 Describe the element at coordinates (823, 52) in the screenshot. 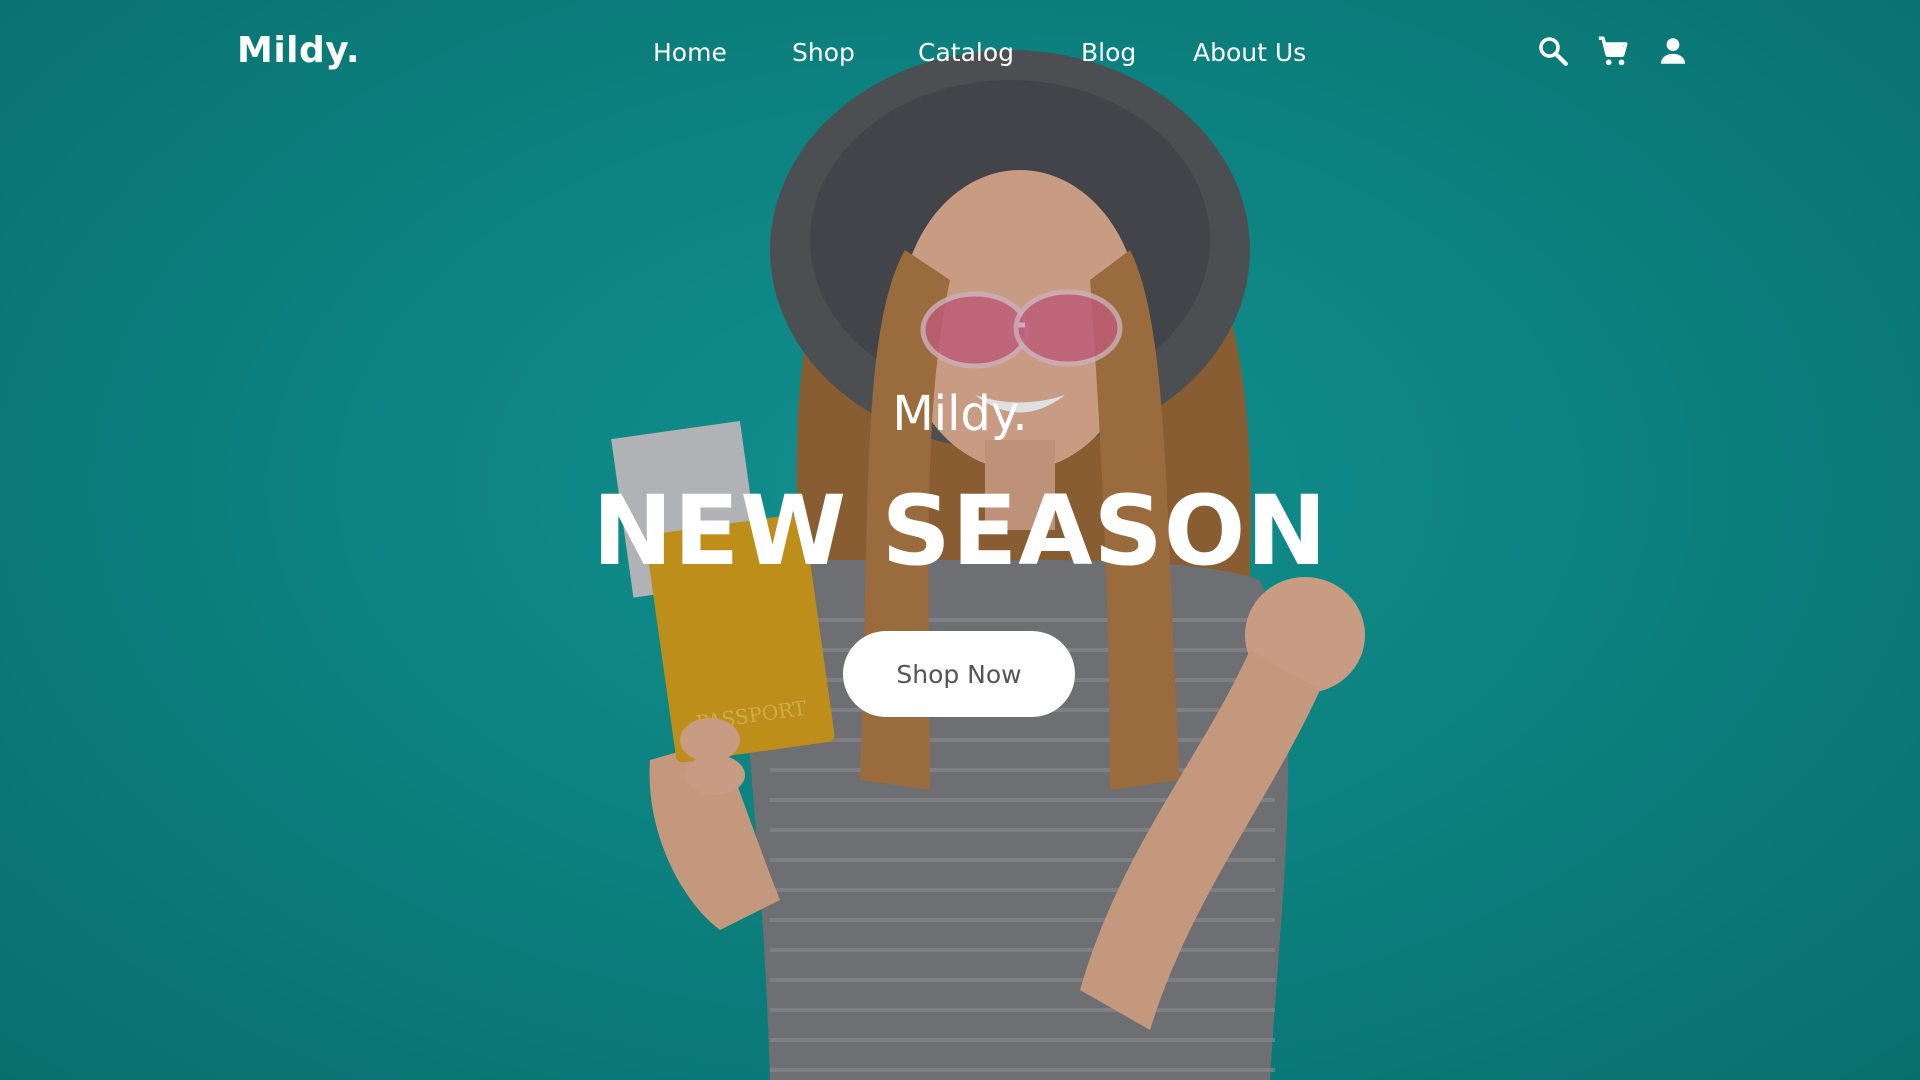

I see `nav-shop: Shop` at that location.